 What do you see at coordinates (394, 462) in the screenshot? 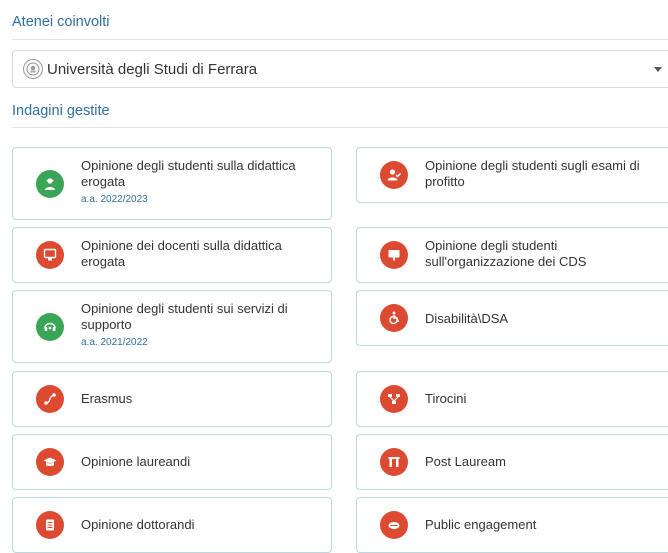
I see `gateway-icon` at bounding box center [394, 462].